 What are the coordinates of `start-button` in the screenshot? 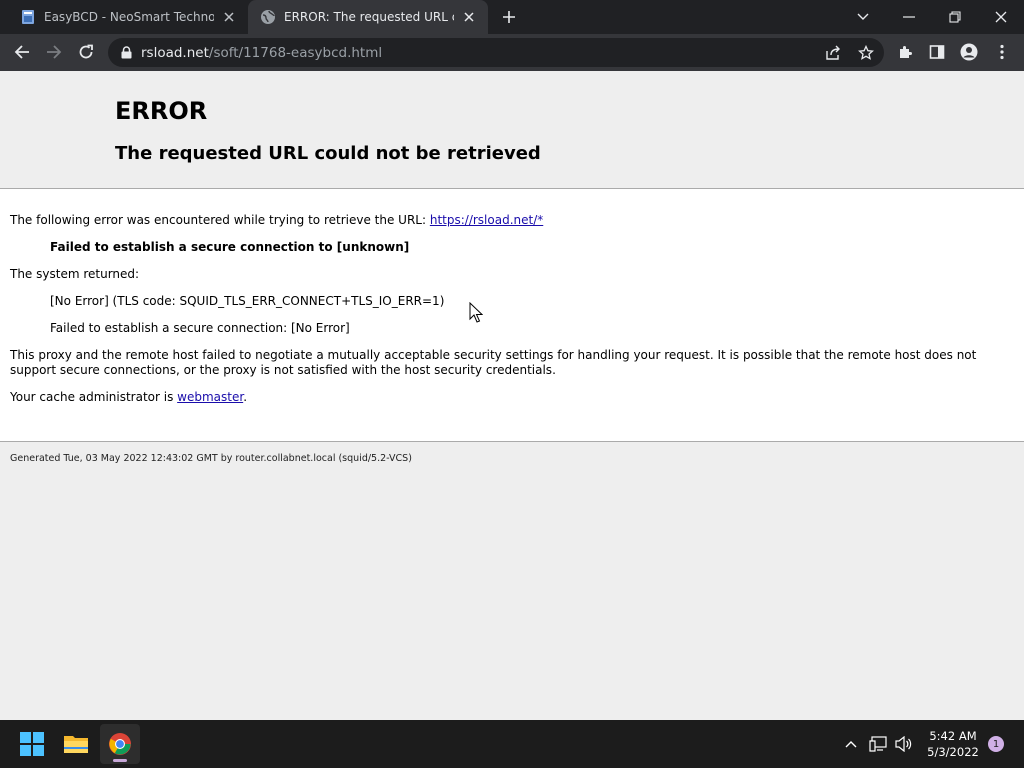 It's located at (32, 744).